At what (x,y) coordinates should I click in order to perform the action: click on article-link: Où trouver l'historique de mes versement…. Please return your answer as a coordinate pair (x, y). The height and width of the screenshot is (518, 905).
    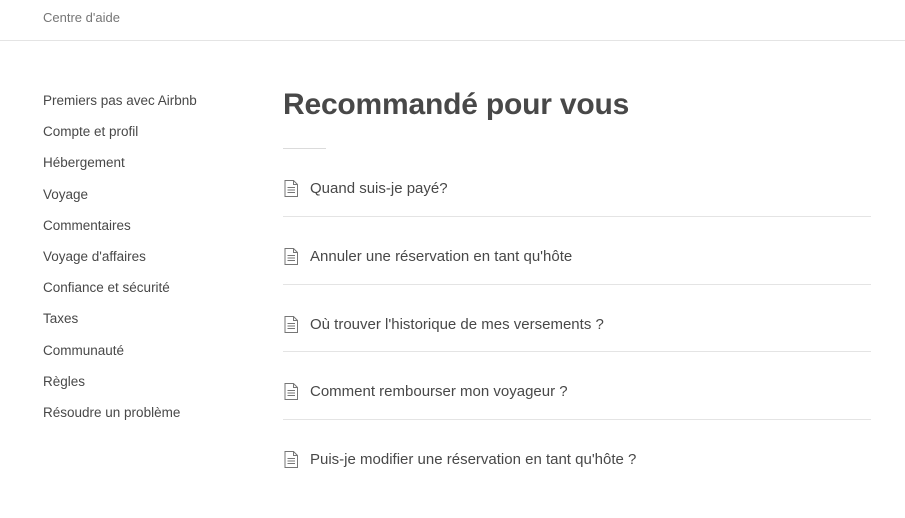
    Looking at the image, I should click on (577, 319).